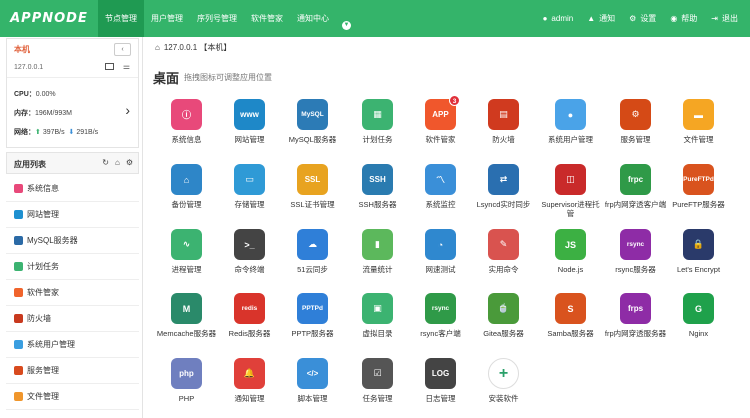  Describe the element at coordinates (377, 269) in the screenshot. I see `app-label: 流量统计` at that location.